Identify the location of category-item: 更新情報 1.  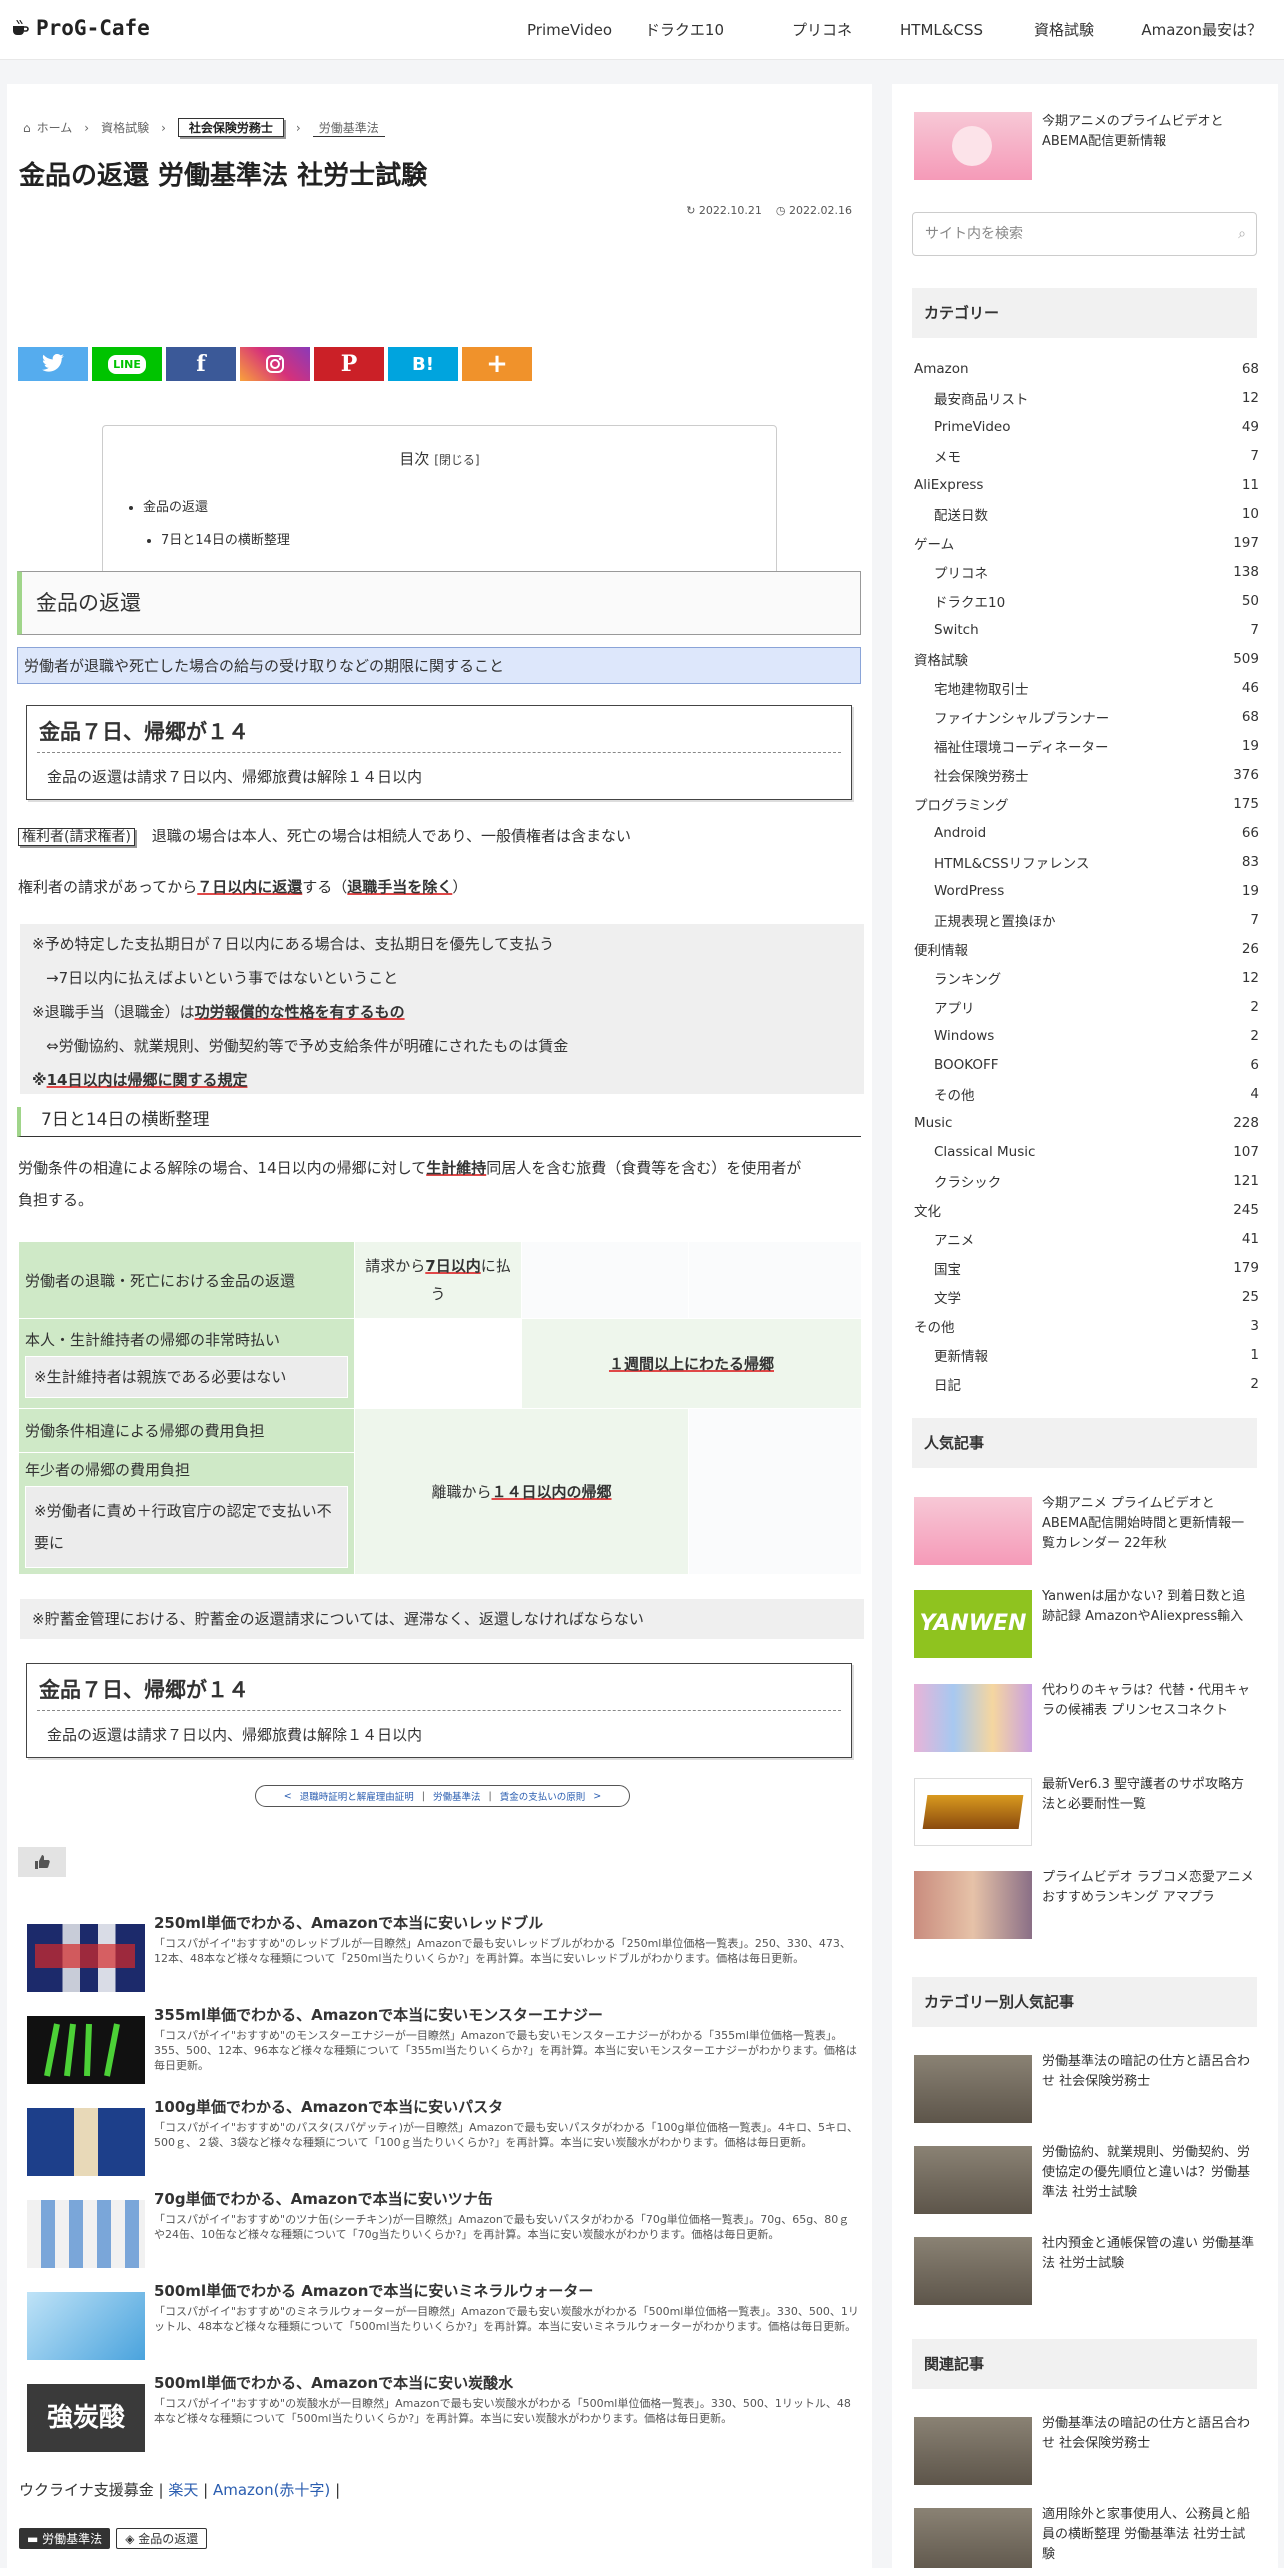
(1096, 1354).